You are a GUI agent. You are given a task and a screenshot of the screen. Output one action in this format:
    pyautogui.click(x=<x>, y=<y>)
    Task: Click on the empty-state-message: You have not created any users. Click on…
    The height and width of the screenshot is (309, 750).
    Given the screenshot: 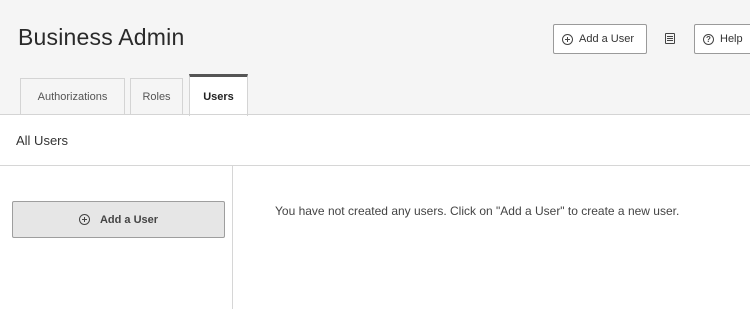 What is the action you would take?
    pyautogui.click(x=477, y=211)
    